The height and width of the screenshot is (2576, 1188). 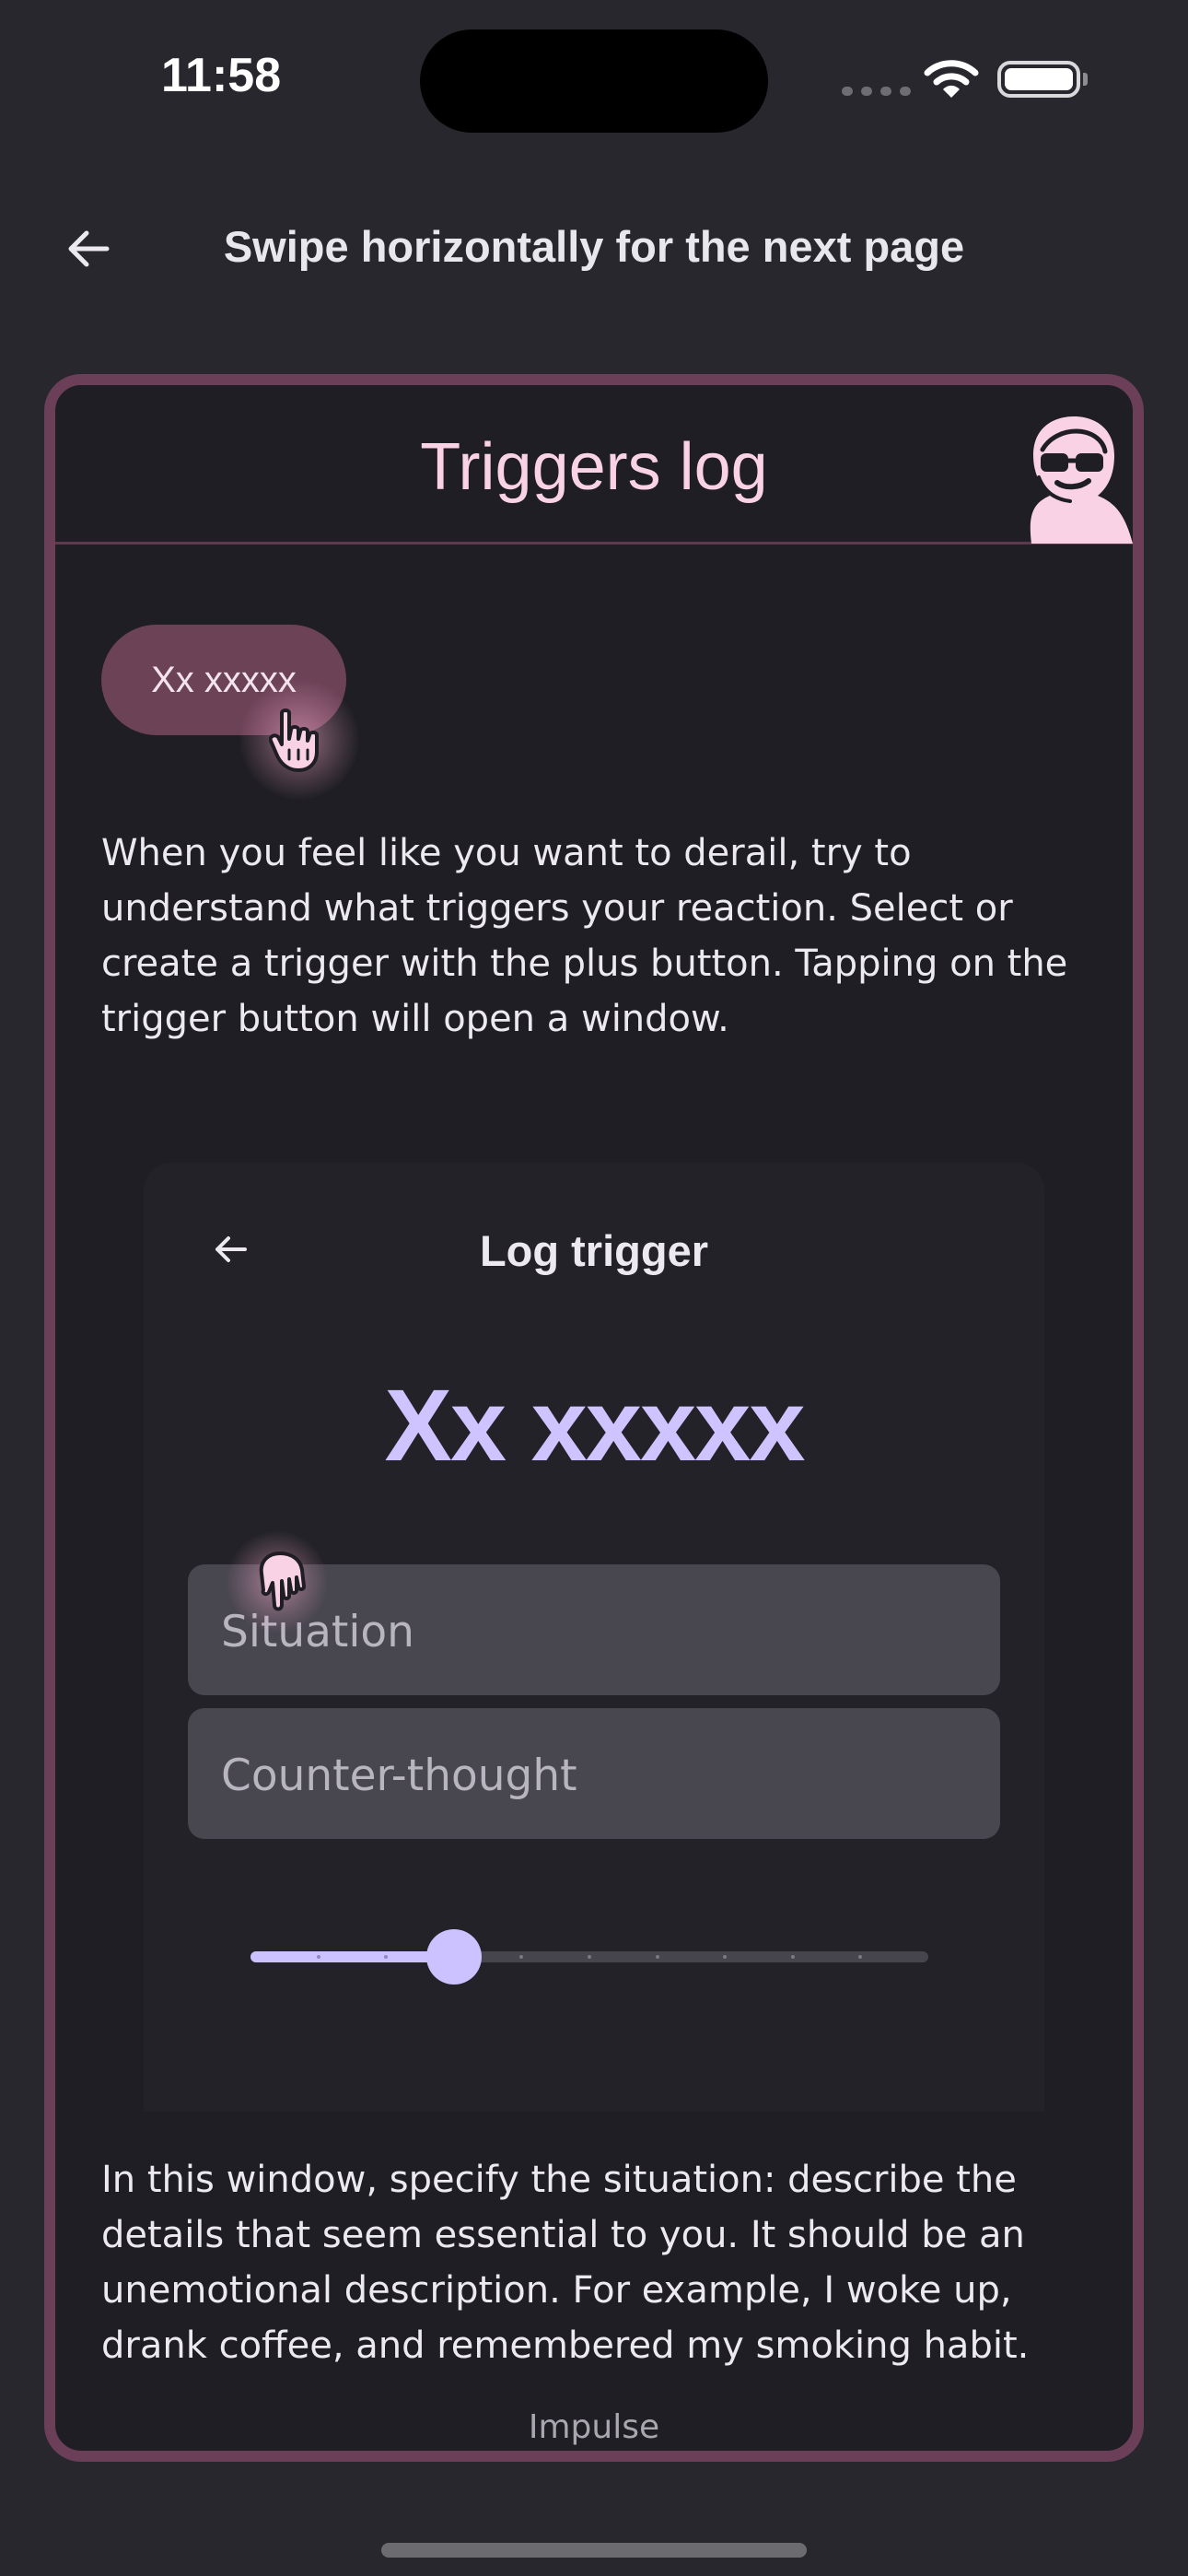 I want to click on cellular-signal-icon, so click(x=876, y=91).